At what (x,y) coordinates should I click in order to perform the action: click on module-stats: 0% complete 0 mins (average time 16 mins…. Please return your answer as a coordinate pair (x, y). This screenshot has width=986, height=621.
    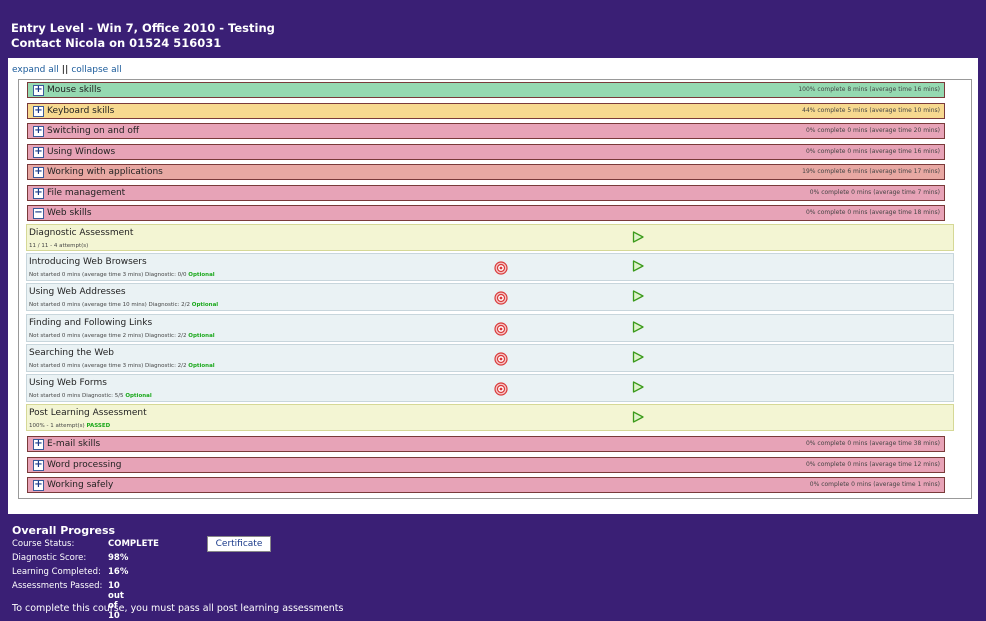
    Looking at the image, I should click on (872, 151).